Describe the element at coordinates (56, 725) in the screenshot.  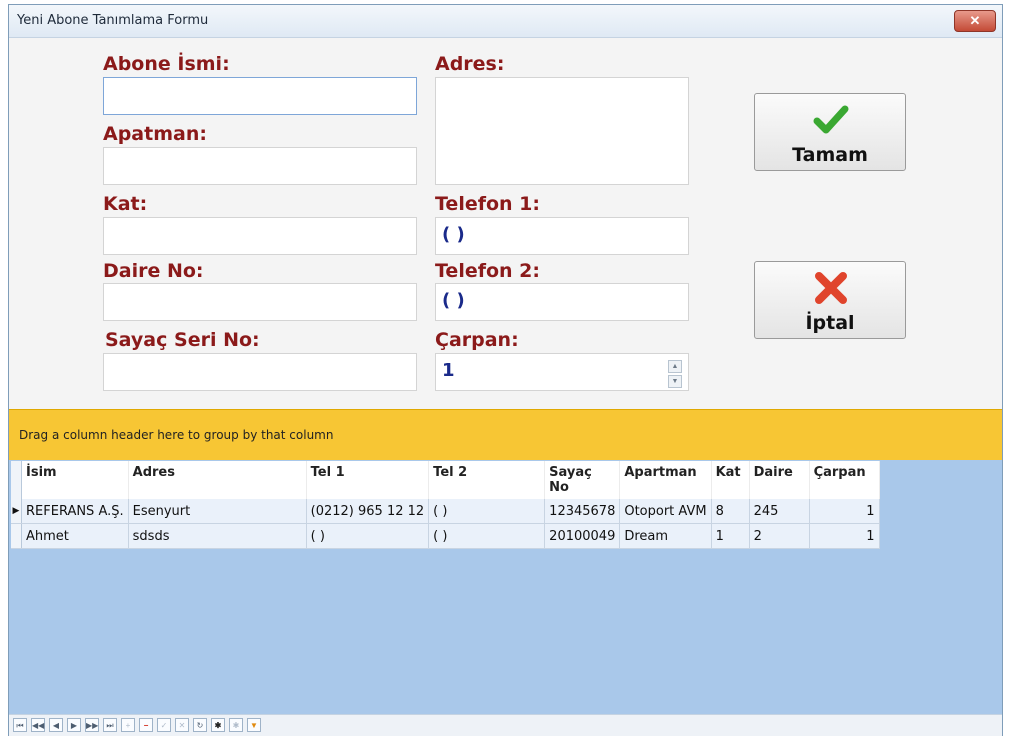
I see `prev-record-icon: ◀` at that location.